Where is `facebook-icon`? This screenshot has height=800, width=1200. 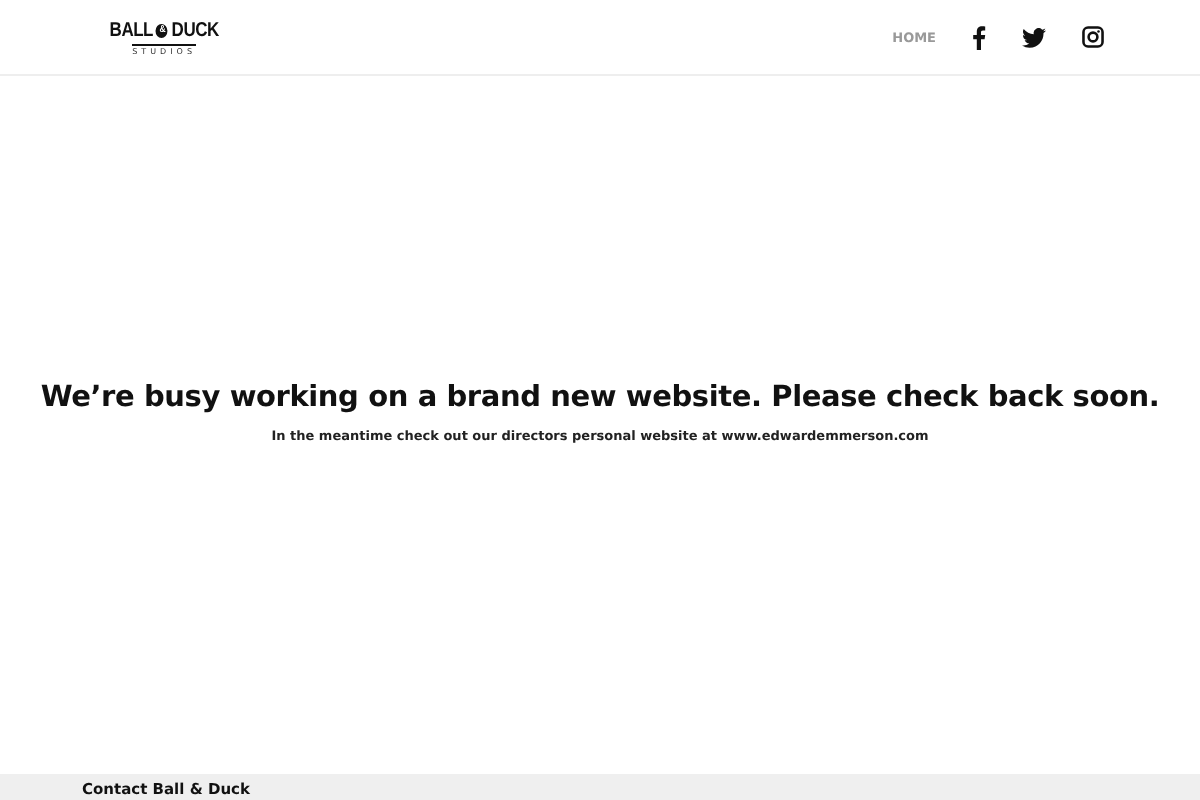
facebook-icon is located at coordinates (979, 37).